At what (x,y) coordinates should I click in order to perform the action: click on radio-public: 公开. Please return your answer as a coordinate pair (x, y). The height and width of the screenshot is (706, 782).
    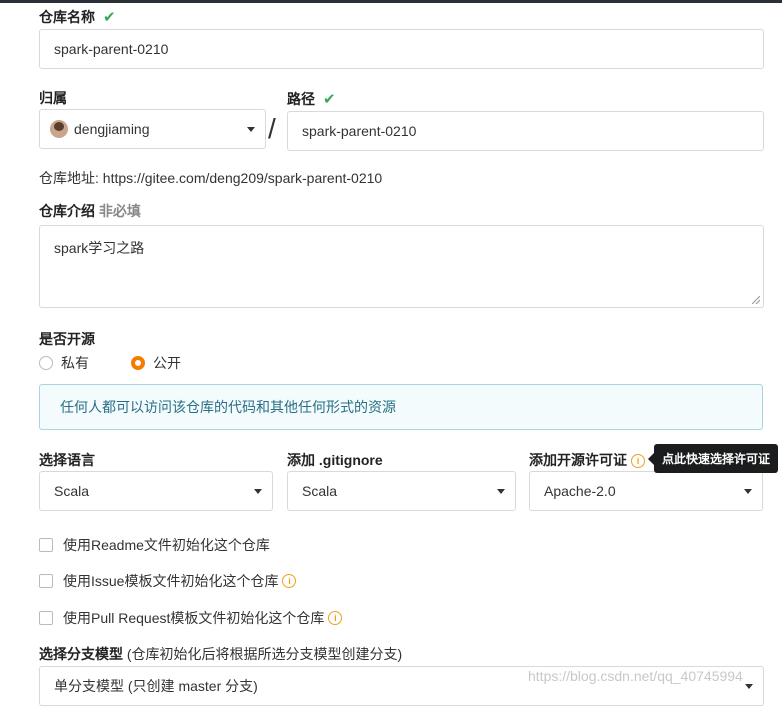
    Looking at the image, I should click on (156, 363).